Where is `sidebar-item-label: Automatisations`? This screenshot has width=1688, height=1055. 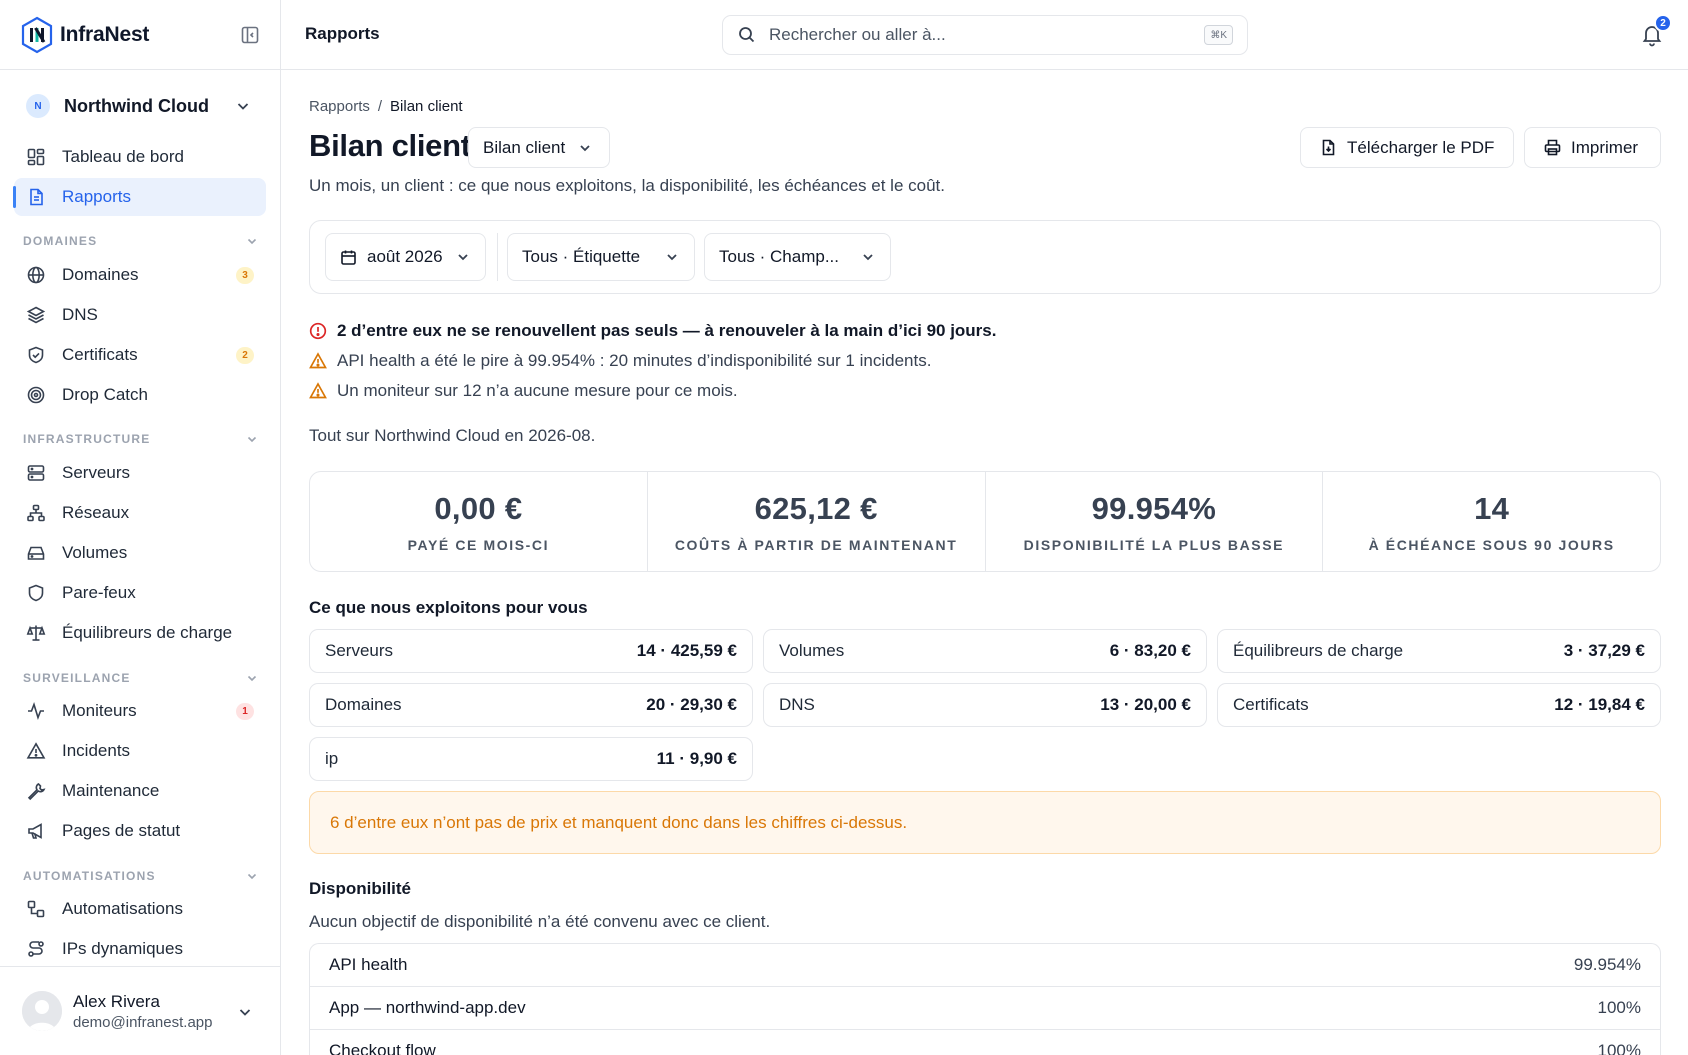
sidebar-item-label: Automatisations is located at coordinates (122, 908).